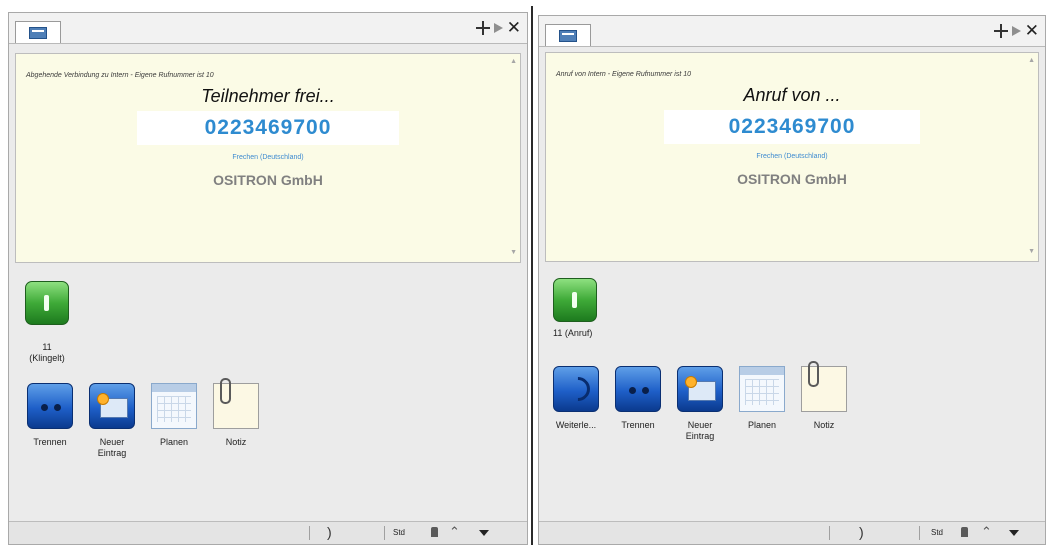 This screenshot has height=545, width=1046. Describe the element at coordinates (532, 275) in the screenshot. I see `panel-divider` at that location.